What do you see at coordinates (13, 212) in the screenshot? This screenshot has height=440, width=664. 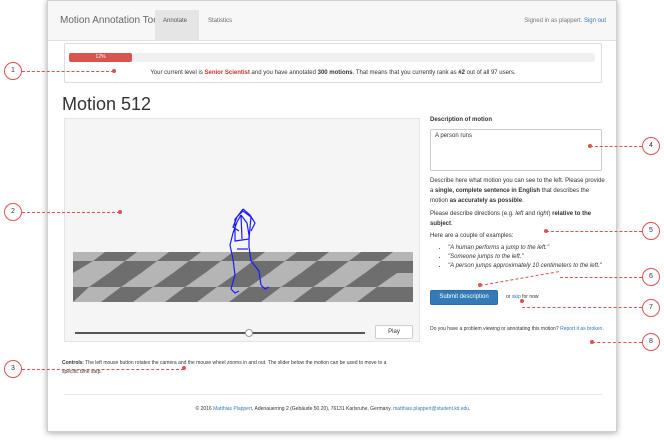 I see `callout-2: 2` at bounding box center [13, 212].